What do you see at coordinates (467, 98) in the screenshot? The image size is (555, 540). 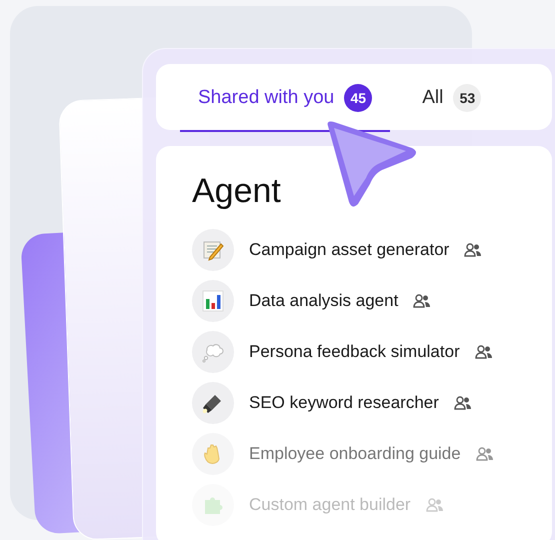 I see `count-badge: 53` at bounding box center [467, 98].